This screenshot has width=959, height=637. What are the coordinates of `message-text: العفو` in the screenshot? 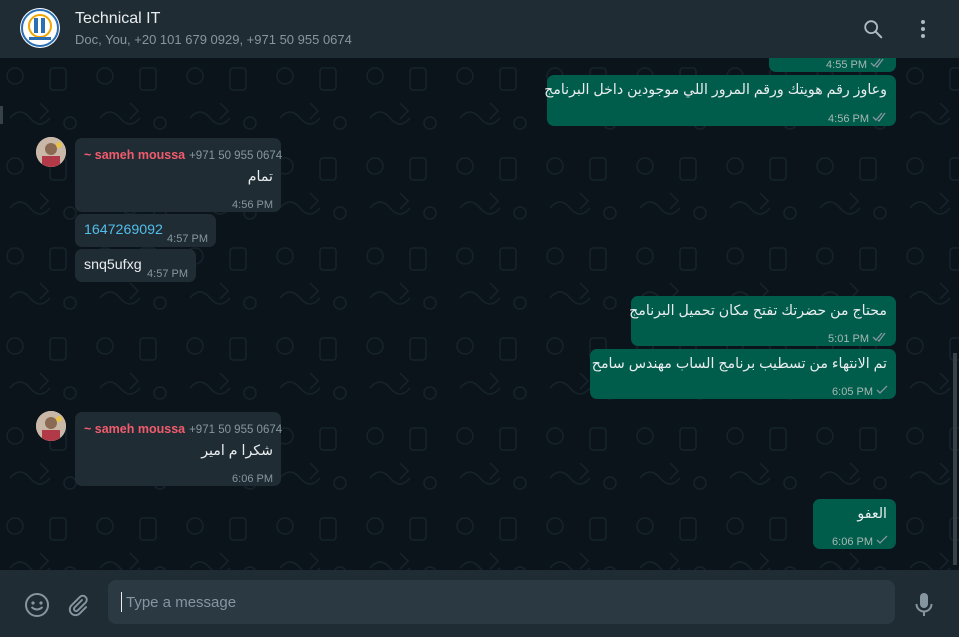 It's located at (872, 514).